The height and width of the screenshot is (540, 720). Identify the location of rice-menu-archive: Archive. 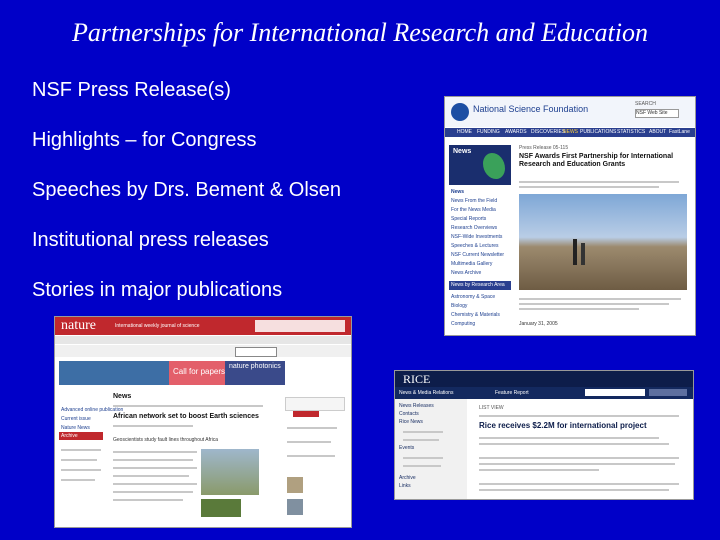
(407, 478).